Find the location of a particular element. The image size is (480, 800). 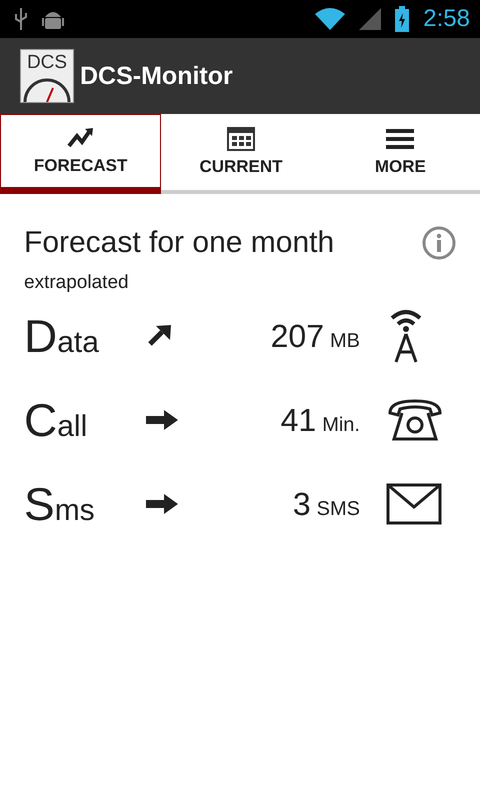

signal-icon is located at coordinates (370, 19).